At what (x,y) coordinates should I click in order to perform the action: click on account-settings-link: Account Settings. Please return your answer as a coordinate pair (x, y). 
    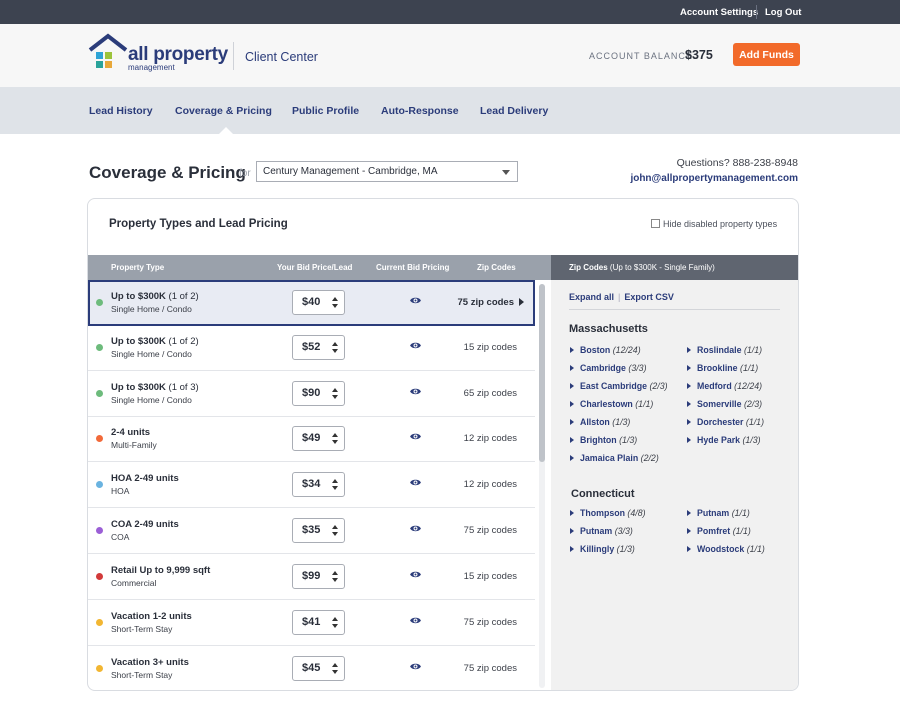
    Looking at the image, I should click on (719, 12).